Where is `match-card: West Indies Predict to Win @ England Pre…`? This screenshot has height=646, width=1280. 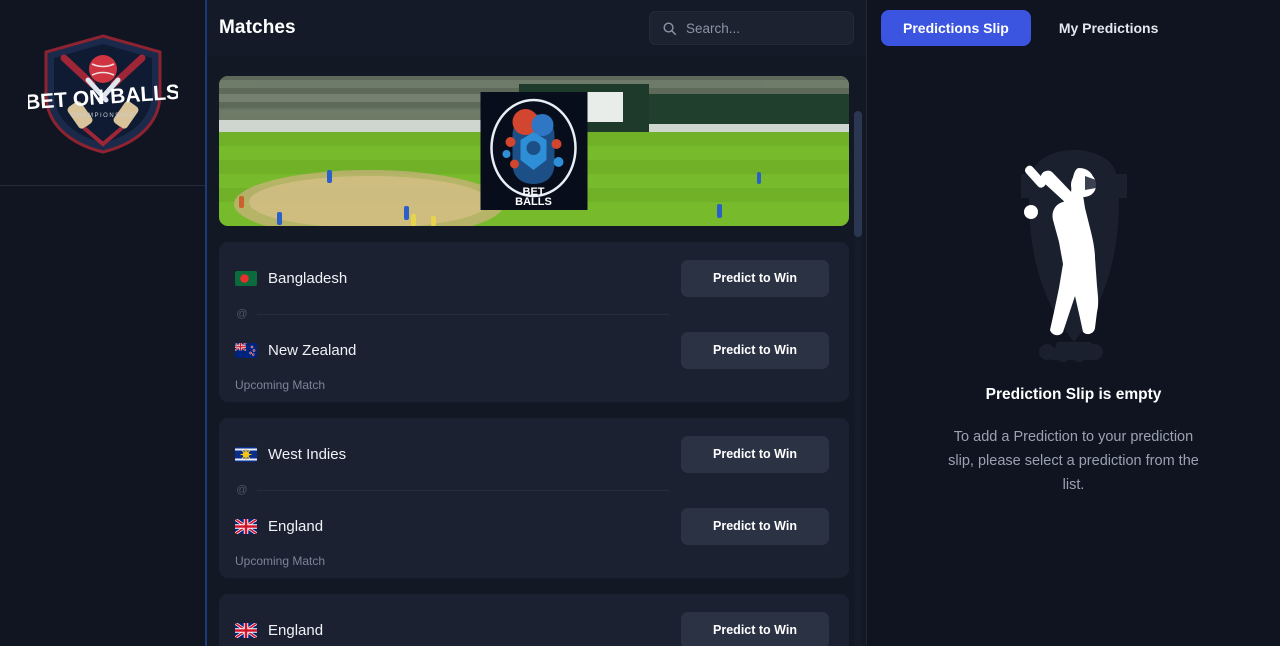 match-card: West Indies Predict to Win @ England Pre… is located at coordinates (534, 498).